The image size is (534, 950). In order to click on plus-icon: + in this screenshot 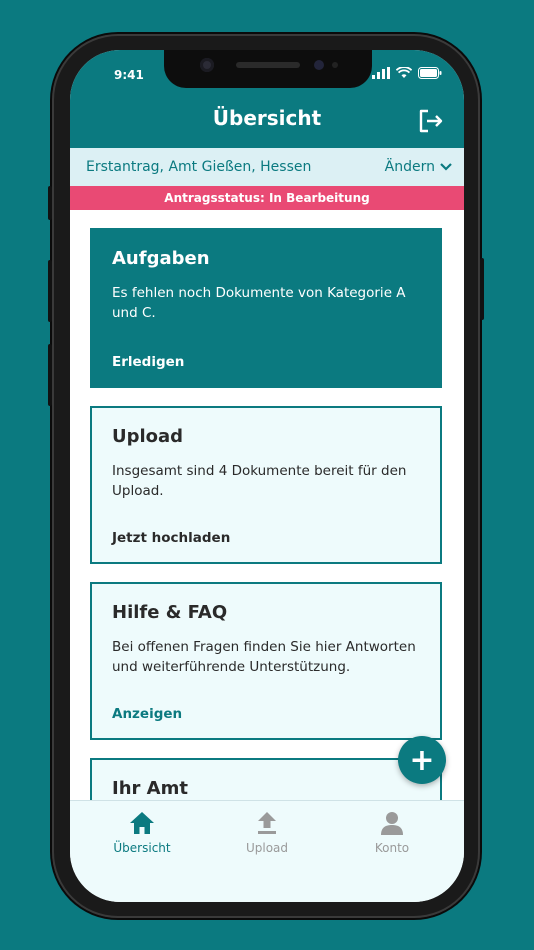, I will do `click(422, 760)`.